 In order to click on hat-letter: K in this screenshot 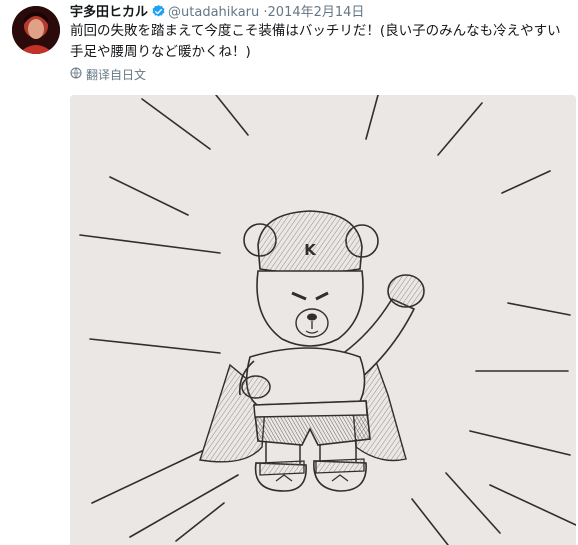, I will do `click(310, 250)`.